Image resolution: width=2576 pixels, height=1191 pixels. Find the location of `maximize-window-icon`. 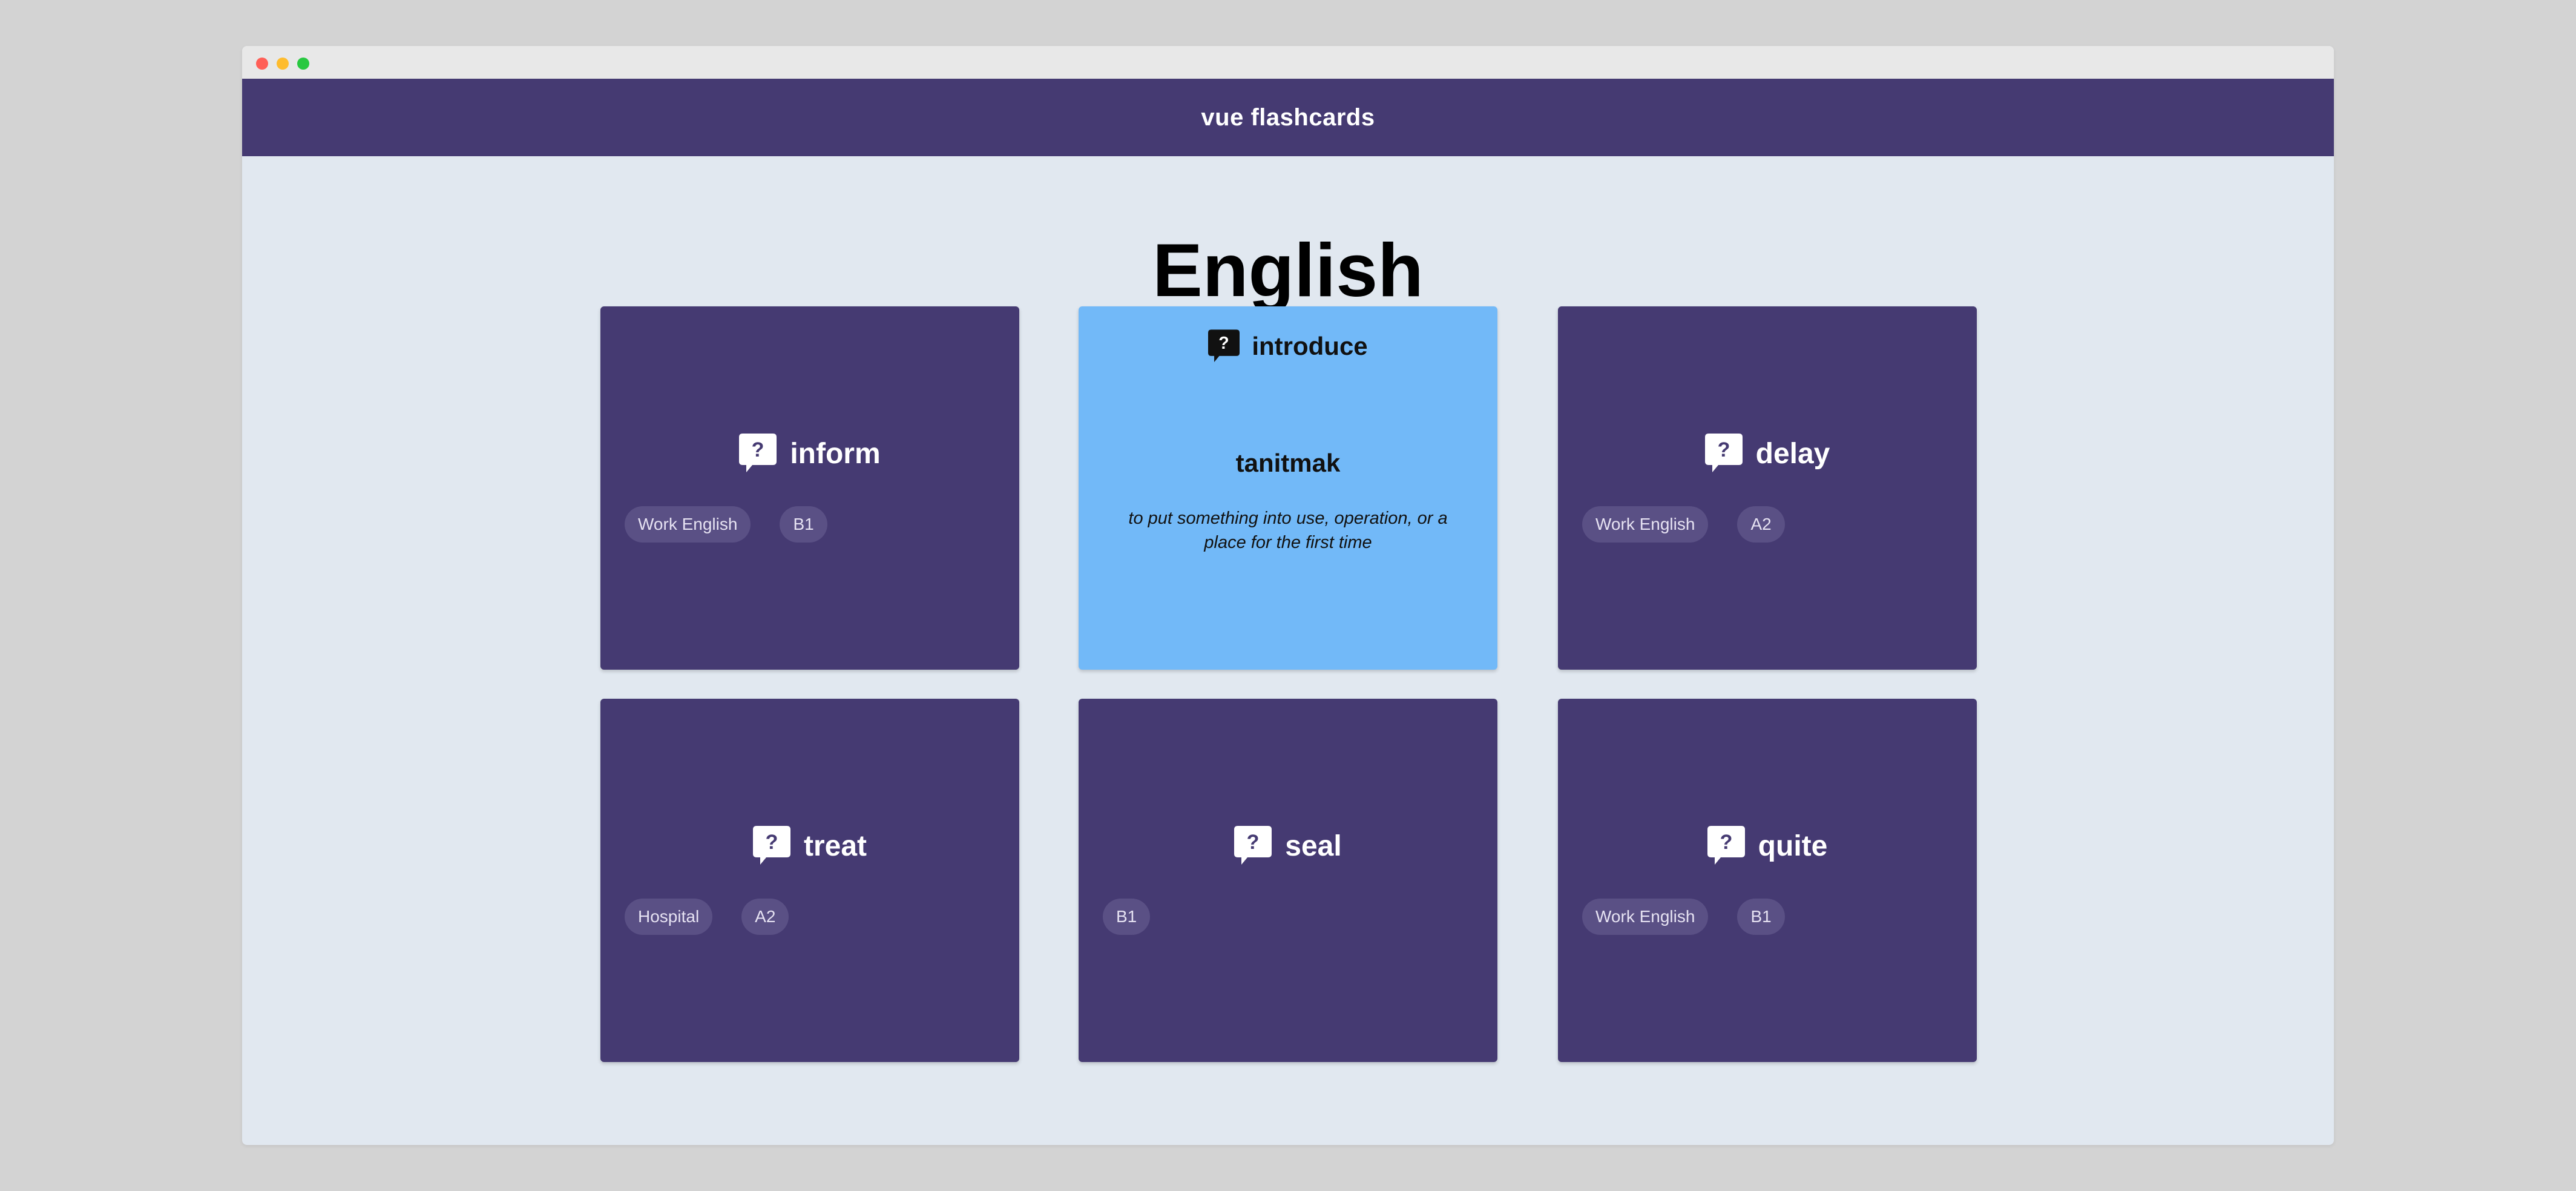

maximize-window-icon is located at coordinates (303, 64).